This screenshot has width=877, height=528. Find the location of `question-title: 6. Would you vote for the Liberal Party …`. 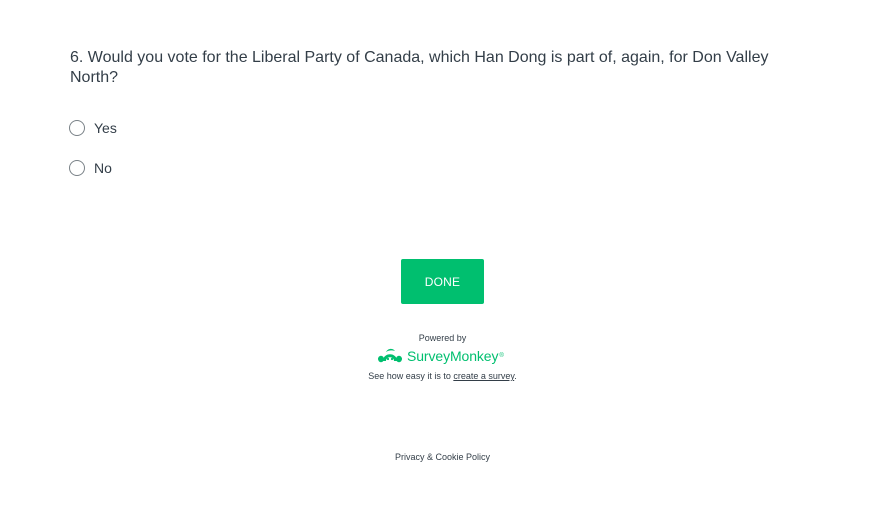

question-title: 6. Would you vote for the Liberal Party … is located at coordinates (419, 67).